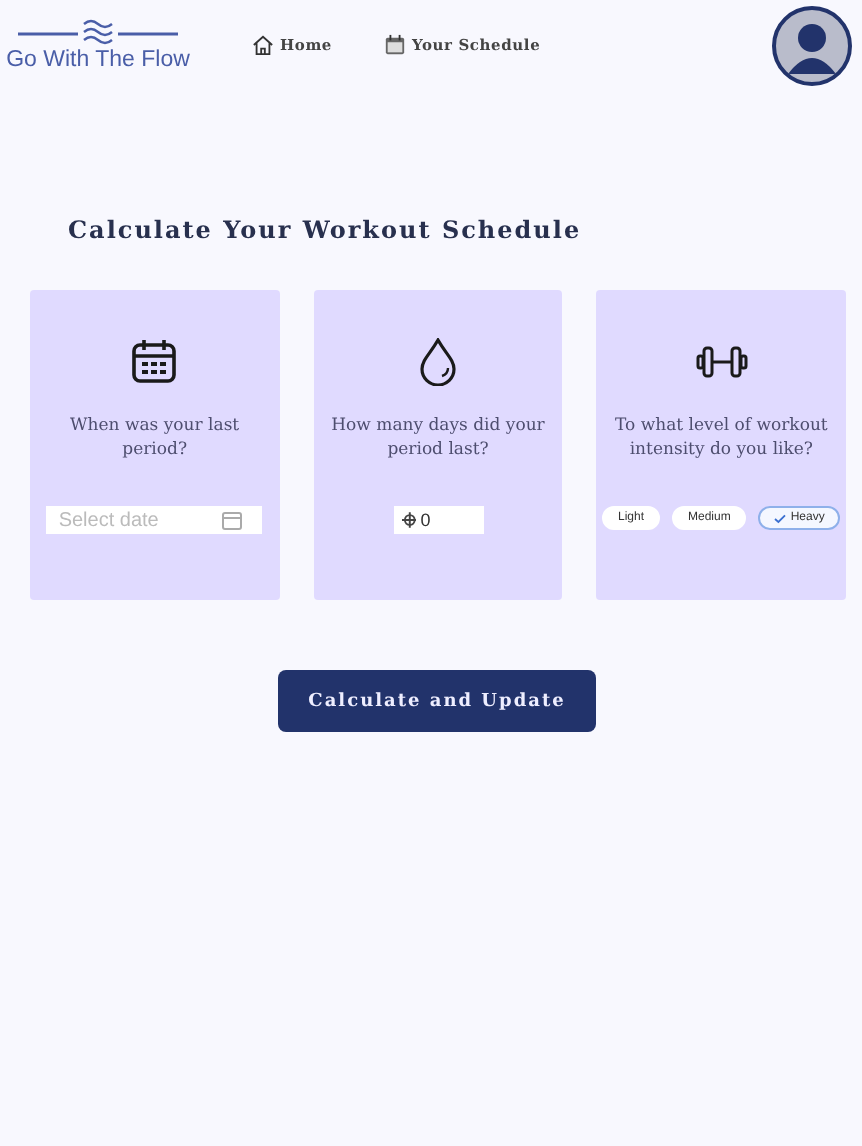 The height and width of the screenshot is (1146, 862). I want to click on waves-icon, so click(98, 31).